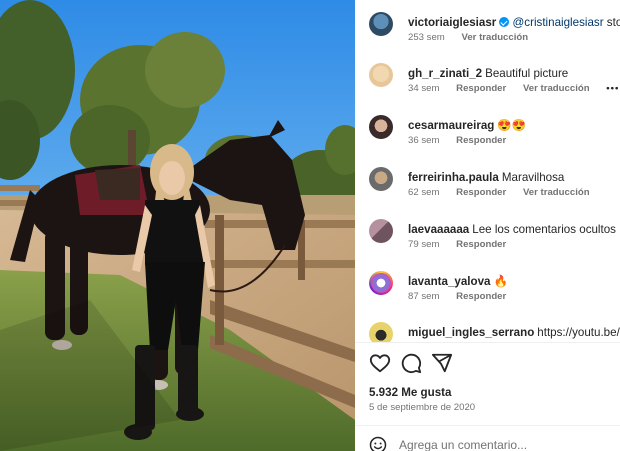 Image resolution: width=620 pixels, height=451 pixels. I want to click on add-comment-bar, so click(487, 438).